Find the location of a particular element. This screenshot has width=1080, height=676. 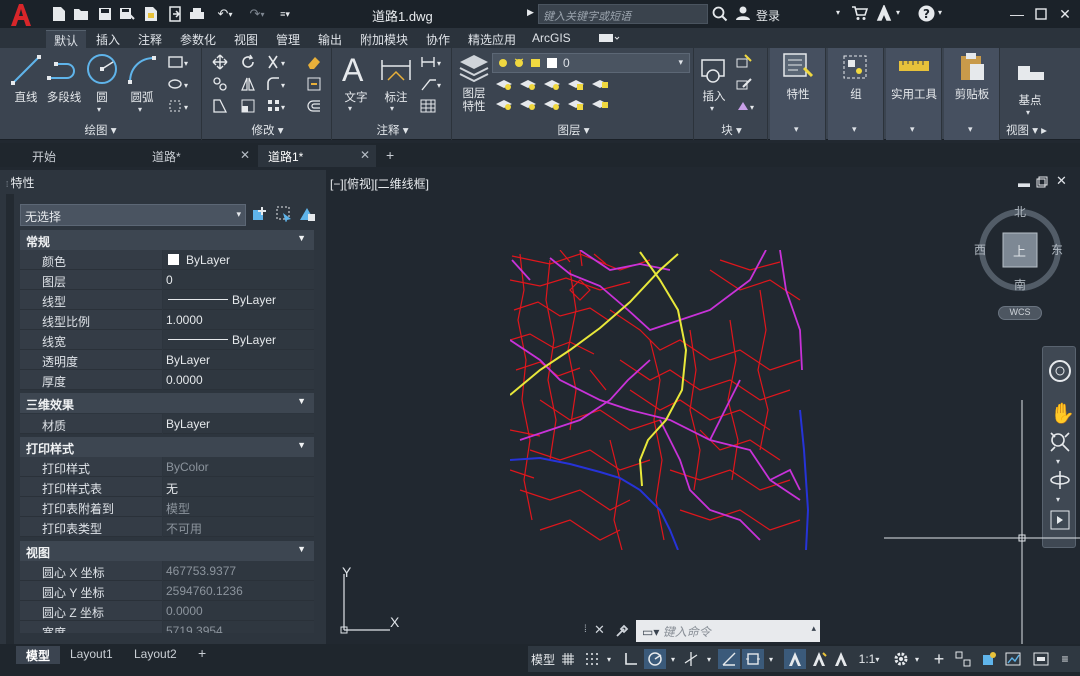

offset-icon is located at coordinates (314, 106).